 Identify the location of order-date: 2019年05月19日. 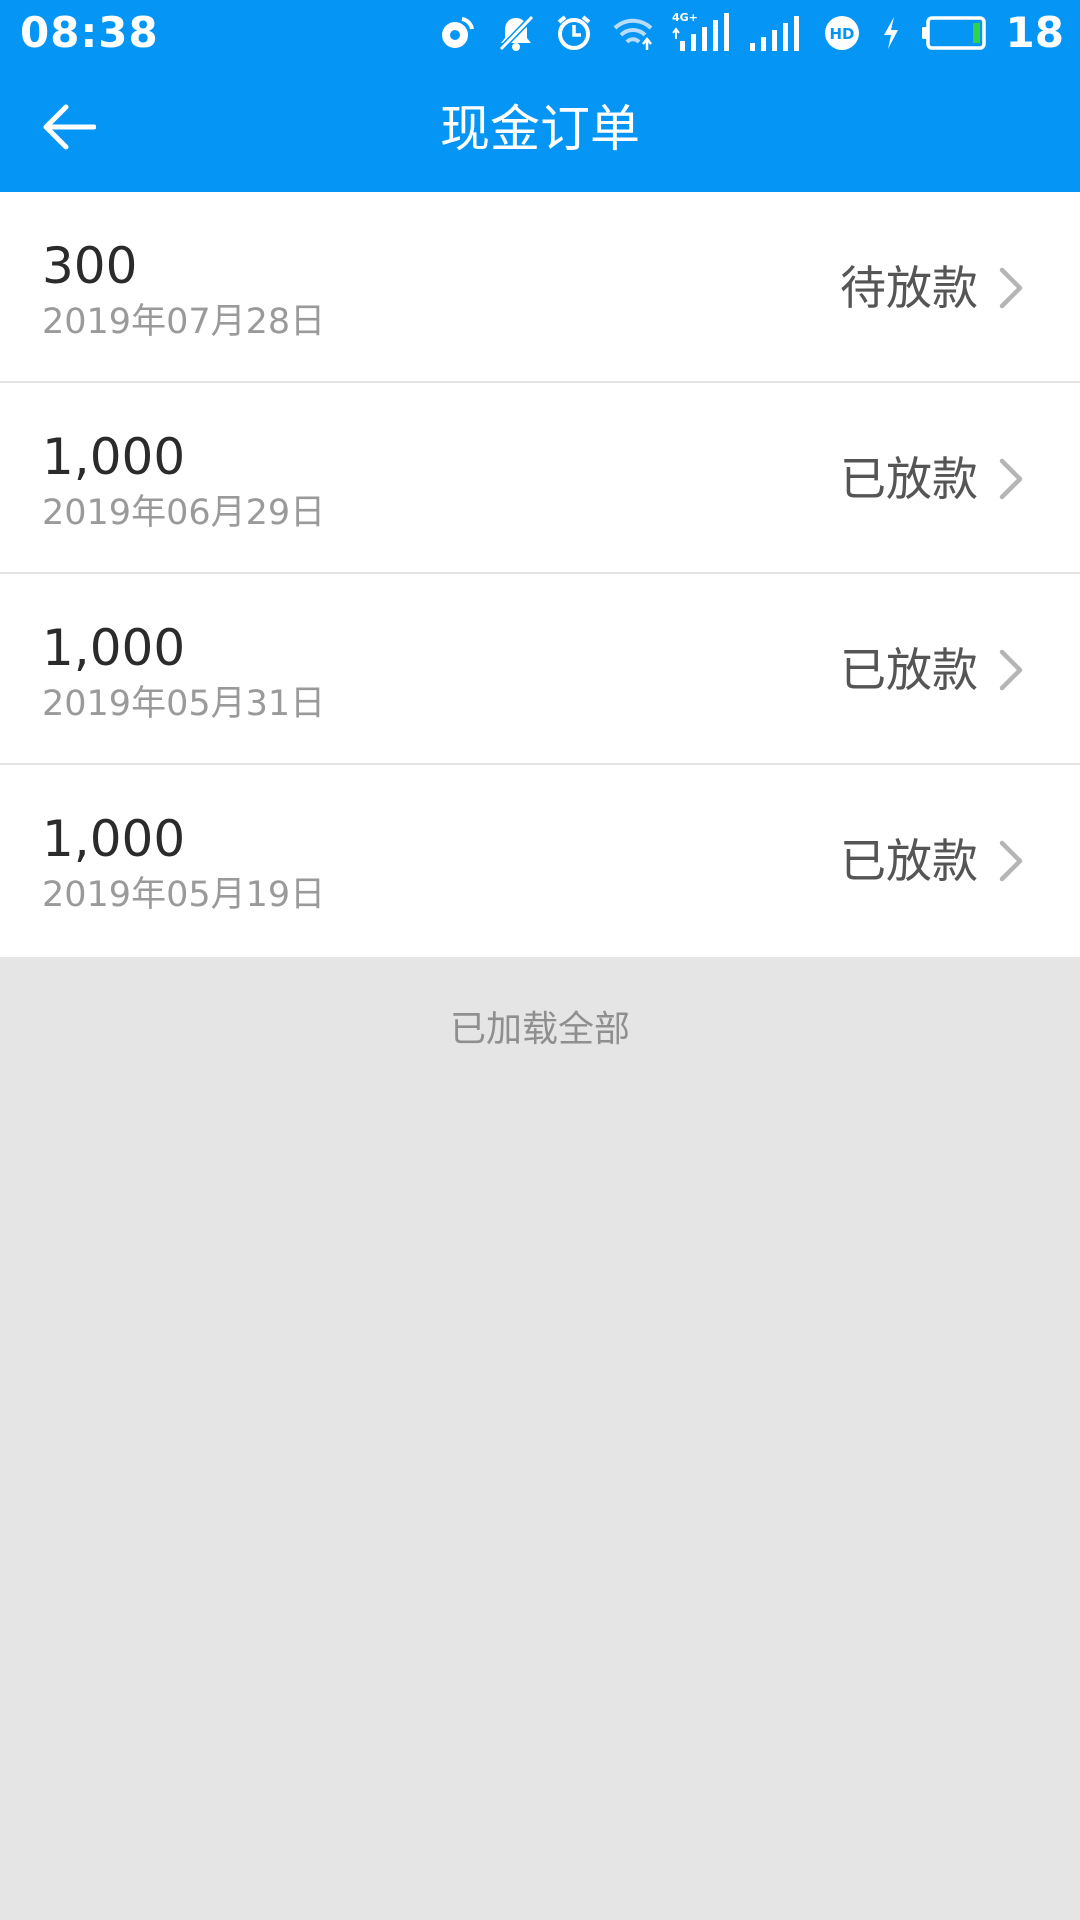
(184, 895).